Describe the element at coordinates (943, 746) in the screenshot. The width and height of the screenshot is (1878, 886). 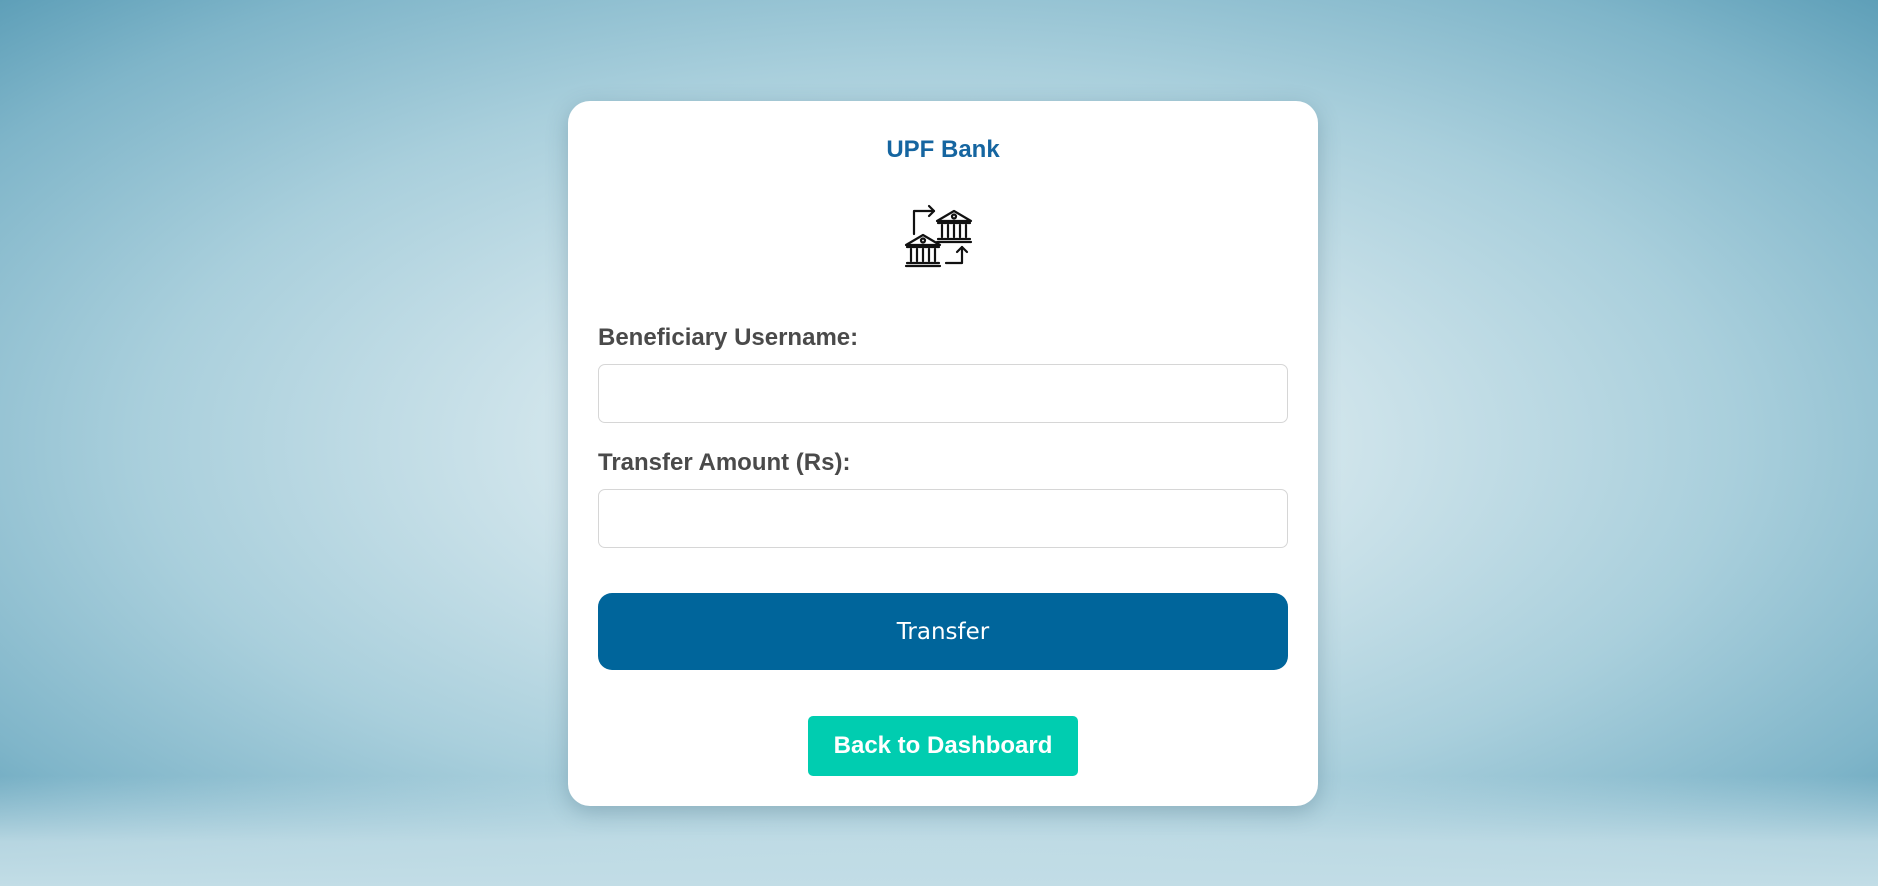
I see `back-to-dashboard-button: Back to Dashboard` at that location.